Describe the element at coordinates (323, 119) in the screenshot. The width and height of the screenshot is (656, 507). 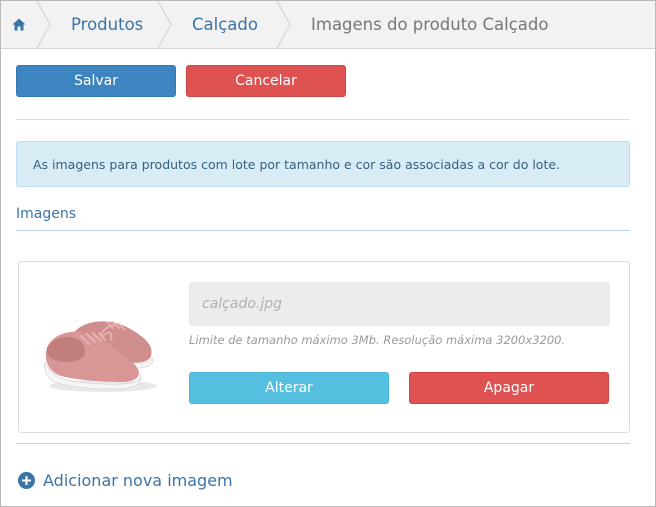
I see `divider` at that location.